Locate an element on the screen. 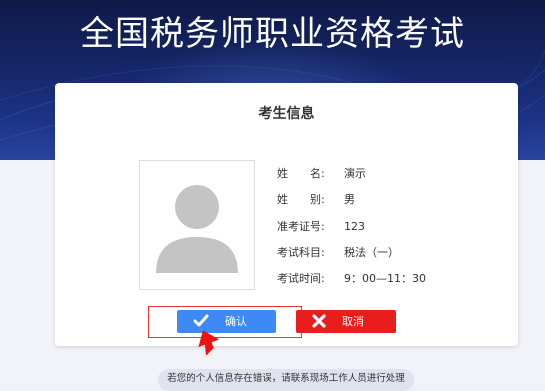 The width and height of the screenshot is (545, 391). field-label: 考试时间: is located at coordinates (301, 278).